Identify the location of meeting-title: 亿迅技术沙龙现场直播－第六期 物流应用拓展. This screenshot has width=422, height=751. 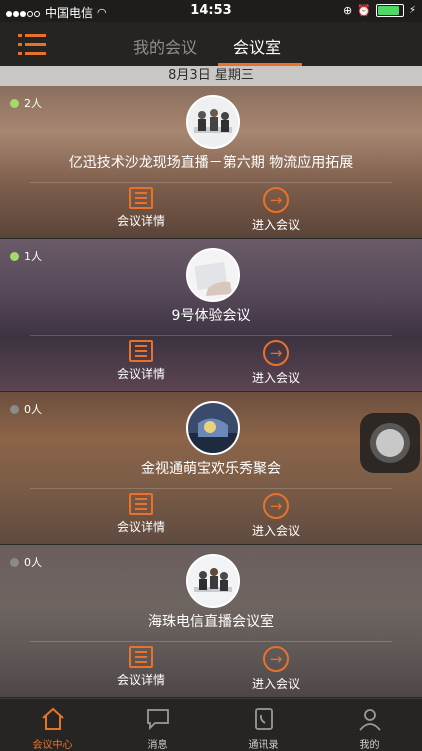
(211, 163).